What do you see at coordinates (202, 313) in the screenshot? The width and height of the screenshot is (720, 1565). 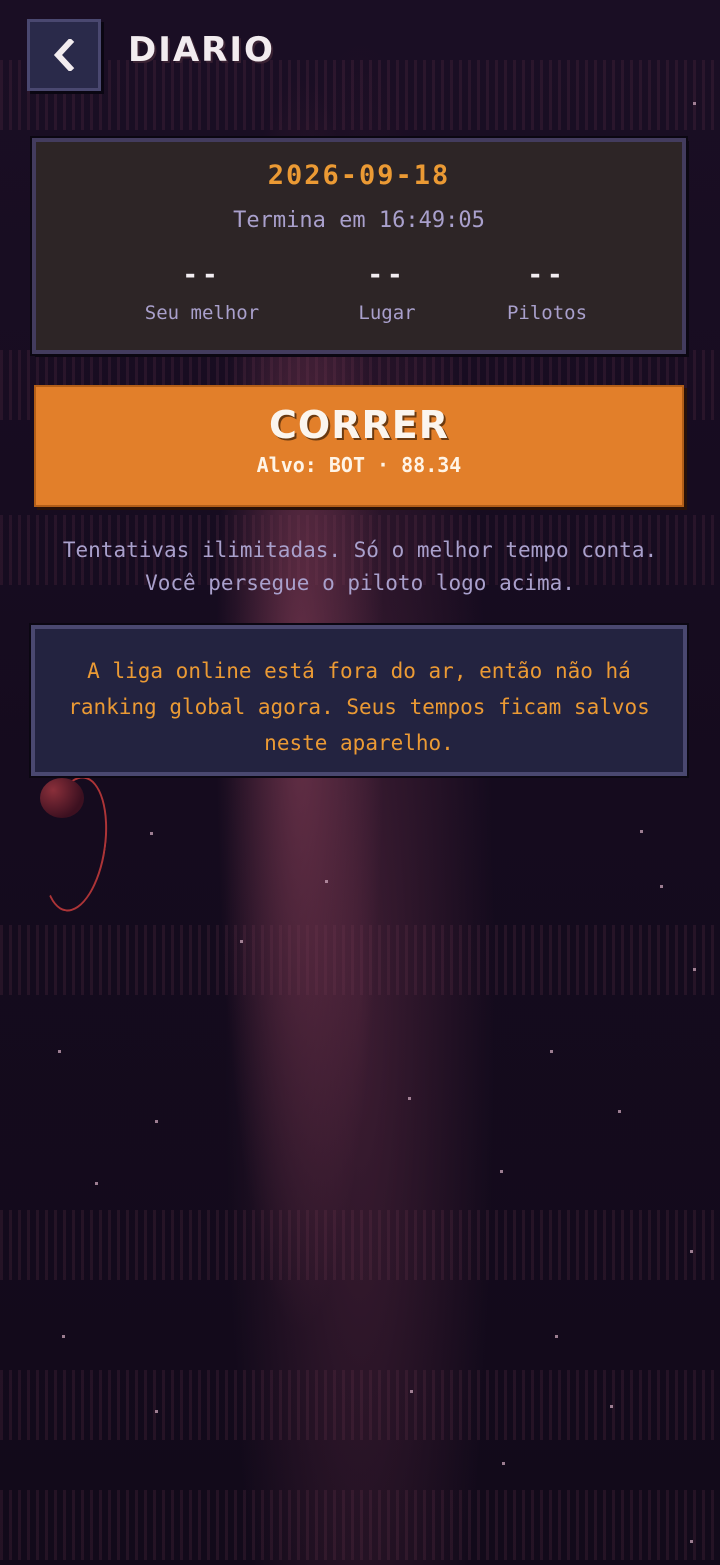 I see `stat-label: Seu melhor` at bounding box center [202, 313].